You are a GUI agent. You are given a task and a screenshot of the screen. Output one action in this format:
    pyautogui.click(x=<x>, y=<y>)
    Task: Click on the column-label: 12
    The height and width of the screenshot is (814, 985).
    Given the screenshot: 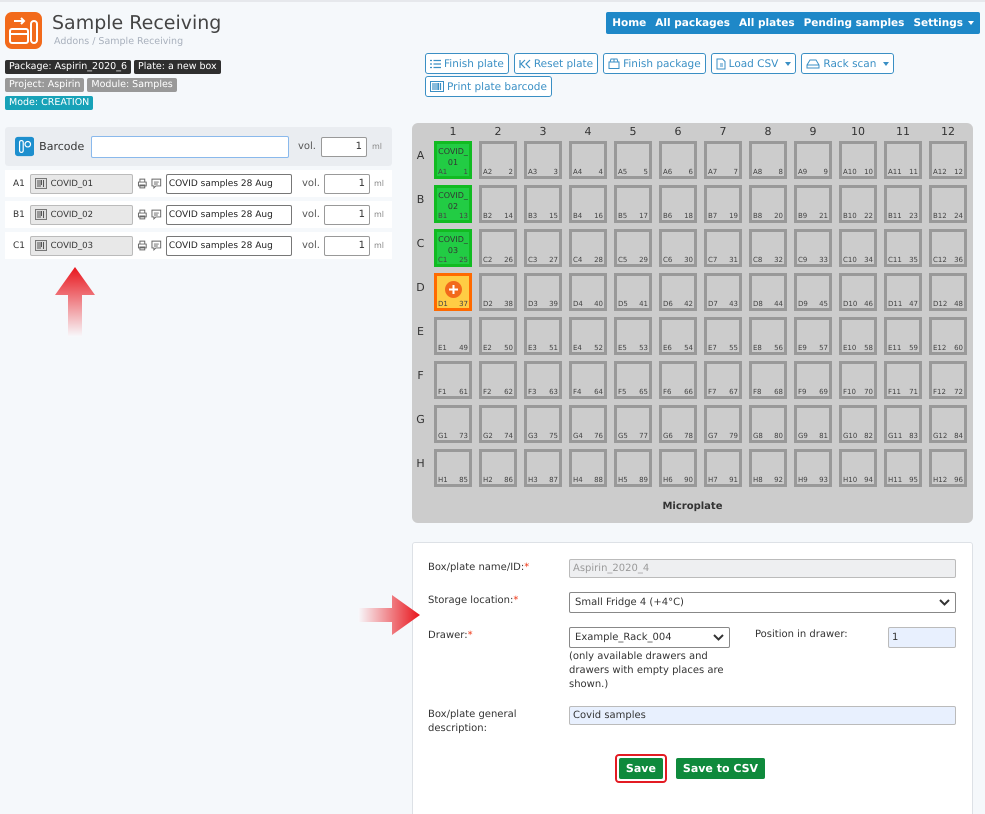 What is the action you would take?
    pyautogui.click(x=948, y=132)
    